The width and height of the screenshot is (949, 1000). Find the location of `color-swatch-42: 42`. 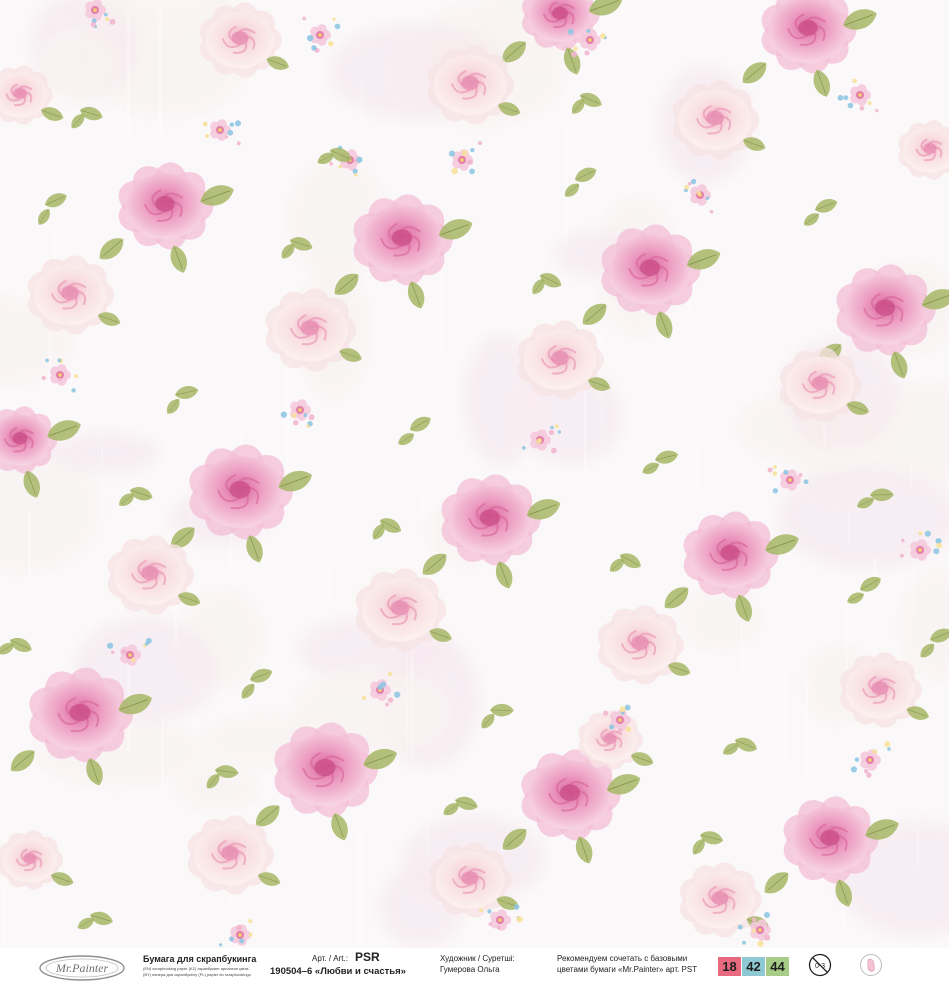

color-swatch-42: 42 is located at coordinates (753, 966).